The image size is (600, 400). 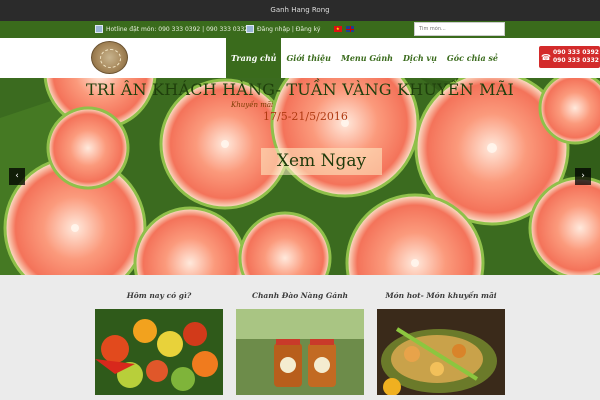 I want to click on language-switcher, so click(x=344, y=29).